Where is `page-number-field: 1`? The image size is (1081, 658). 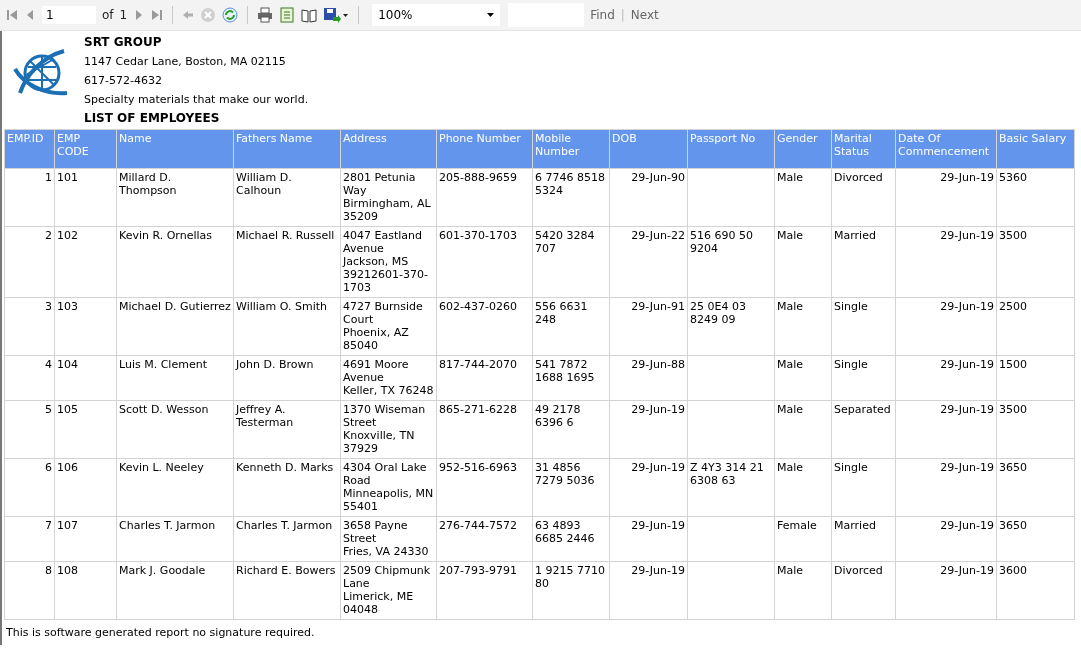
page-number-field: 1 is located at coordinates (69, 15).